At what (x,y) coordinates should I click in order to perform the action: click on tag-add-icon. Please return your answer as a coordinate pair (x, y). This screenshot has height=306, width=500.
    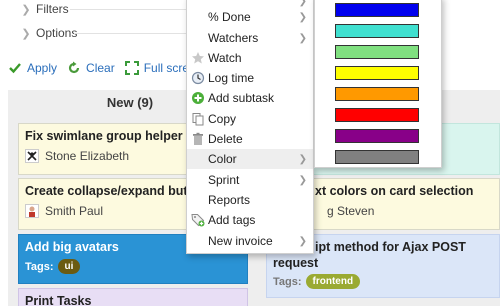
    Looking at the image, I should click on (198, 220).